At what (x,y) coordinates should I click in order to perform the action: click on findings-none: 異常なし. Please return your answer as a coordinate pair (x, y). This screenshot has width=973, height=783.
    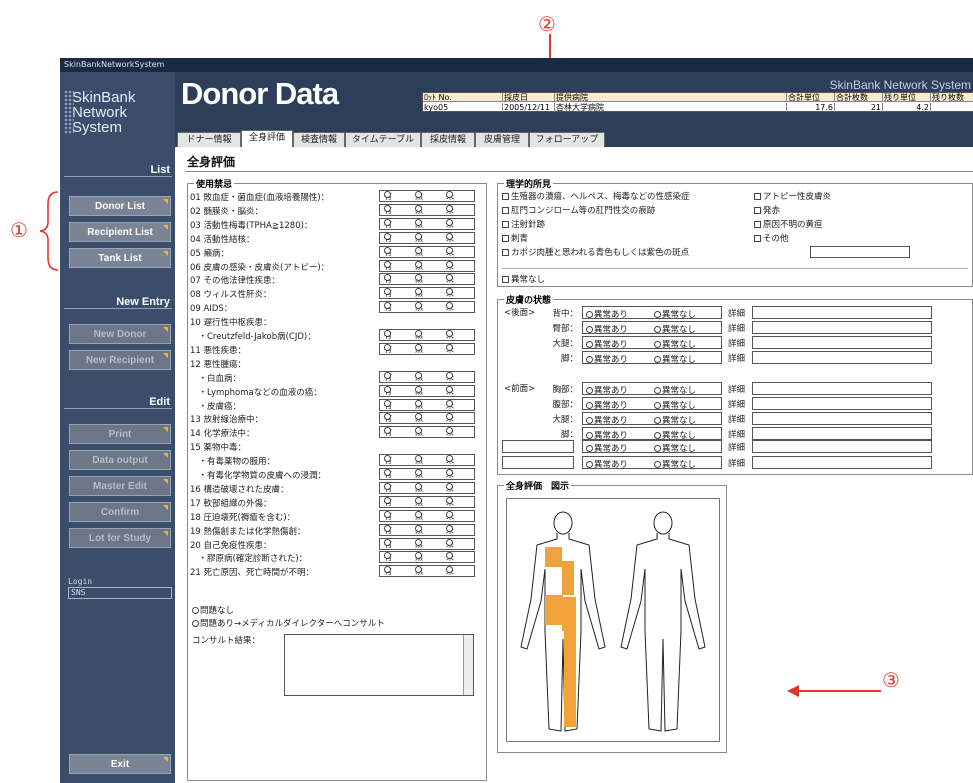
    Looking at the image, I should click on (523, 279).